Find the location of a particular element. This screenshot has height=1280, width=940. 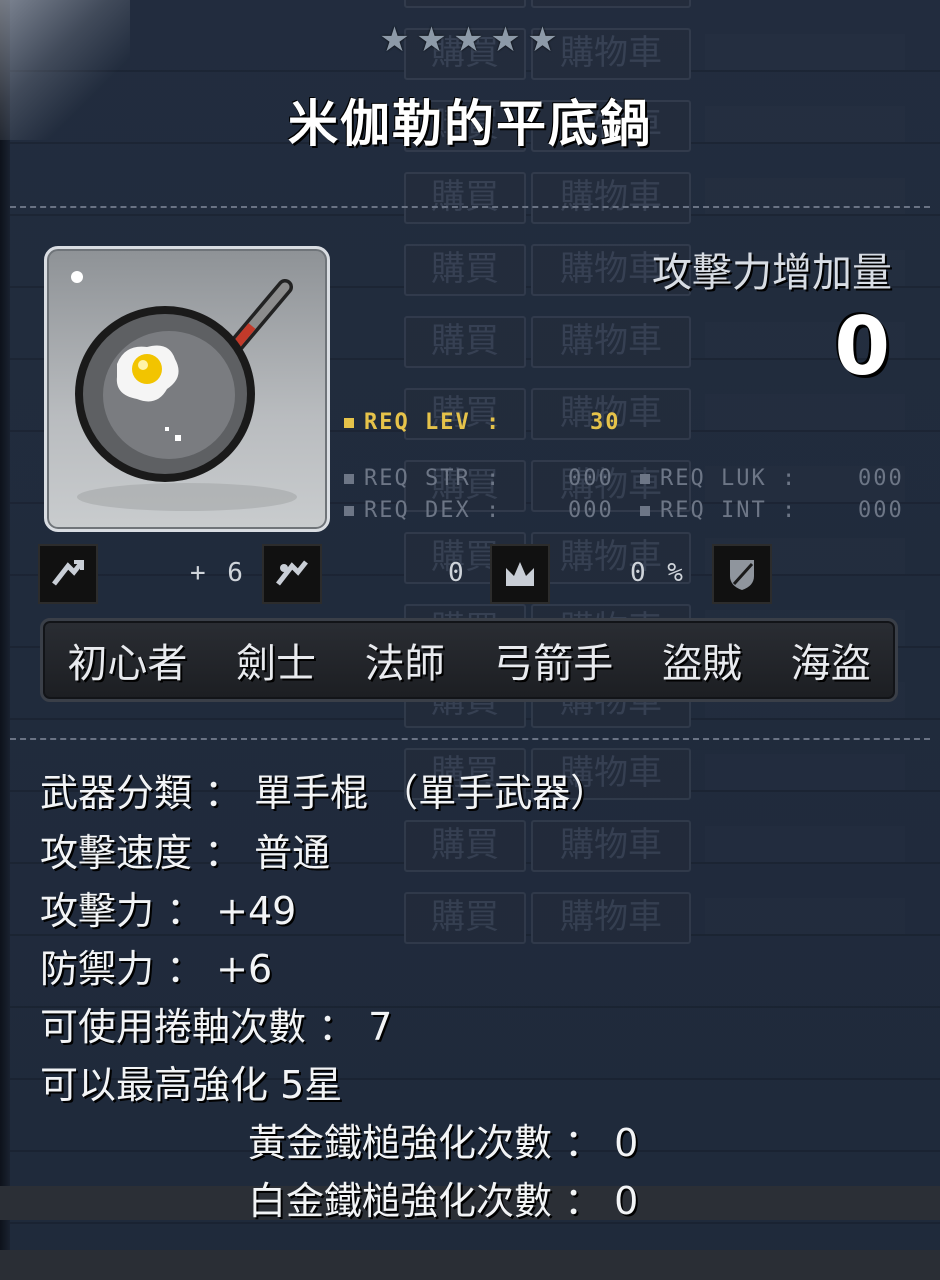

req-str: REQ STR : 000 is located at coordinates (478, 478).